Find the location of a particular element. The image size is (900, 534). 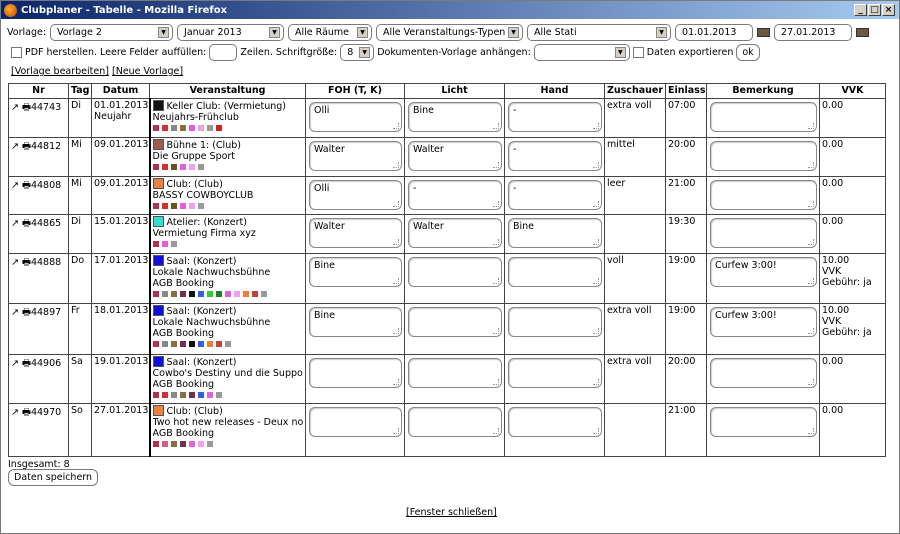

event-line: Die Gruppe Sport is located at coordinates (228, 156).